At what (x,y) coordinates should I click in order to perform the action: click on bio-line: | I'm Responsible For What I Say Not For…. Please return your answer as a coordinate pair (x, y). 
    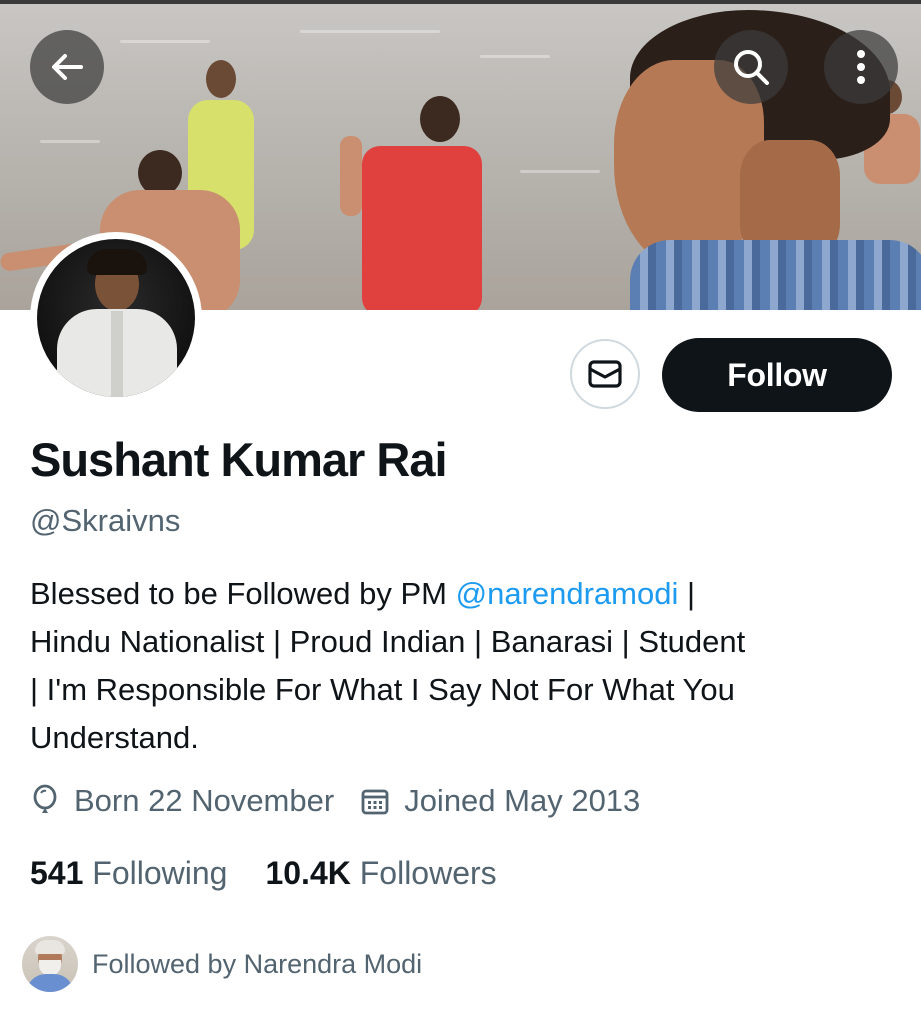
    Looking at the image, I should click on (382, 689).